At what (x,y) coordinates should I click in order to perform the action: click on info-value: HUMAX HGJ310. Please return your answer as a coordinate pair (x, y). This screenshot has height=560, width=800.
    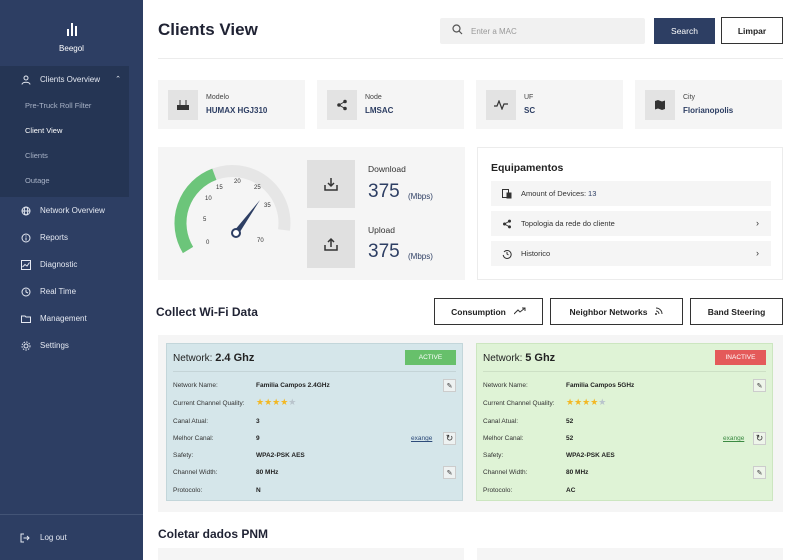
    Looking at the image, I should click on (237, 110).